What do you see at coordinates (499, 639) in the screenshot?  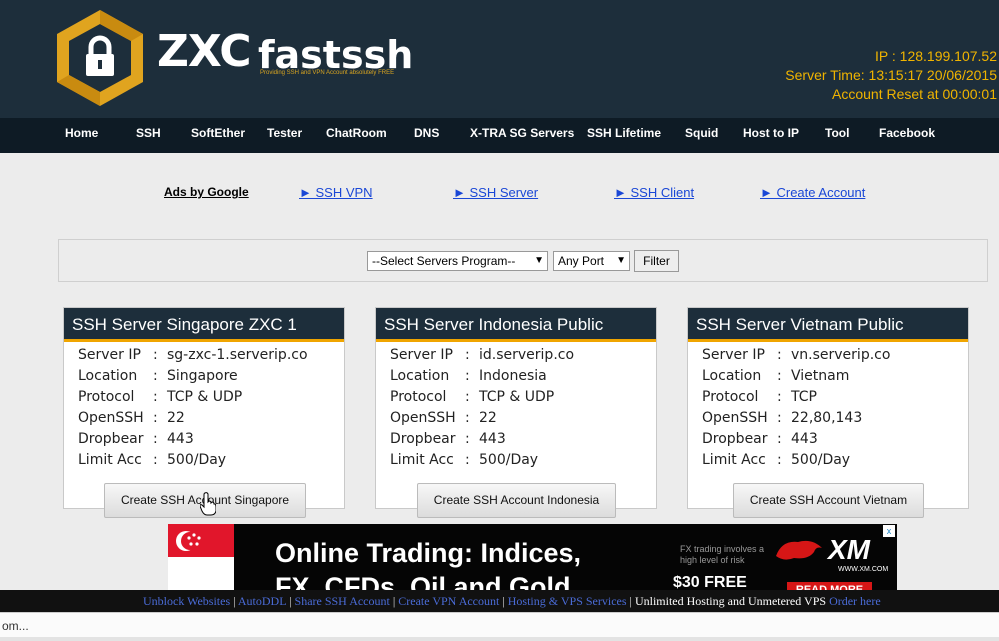 I see `status-divider` at bounding box center [499, 639].